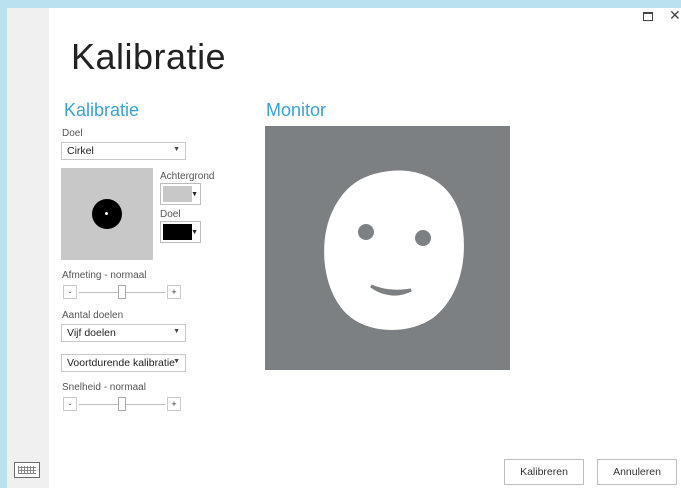  Describe the element at coordinates (174, 404) in the screenshot. I see `speed-increase-button: +` at that location.